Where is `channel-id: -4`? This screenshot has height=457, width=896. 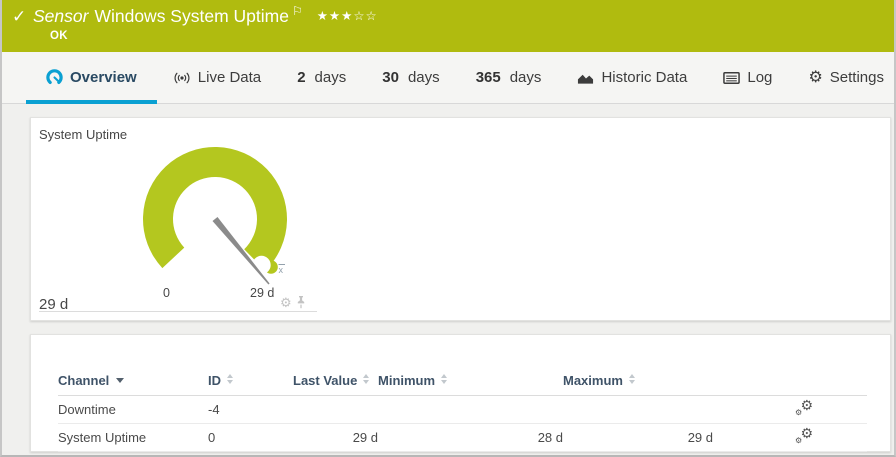 channel-id: -4 is located at coordinates (250, 409).